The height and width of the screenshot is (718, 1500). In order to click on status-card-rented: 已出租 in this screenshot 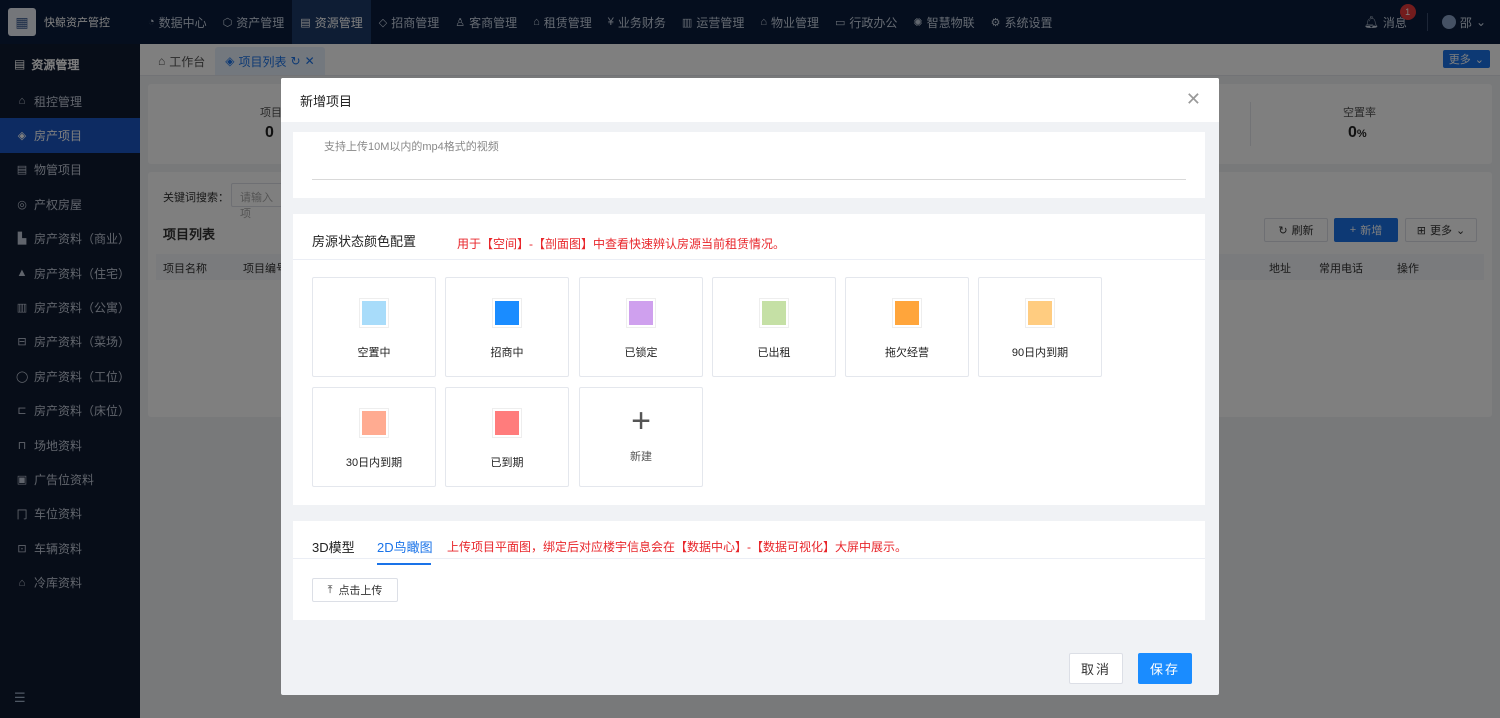, I will do `click(774, 327)`.